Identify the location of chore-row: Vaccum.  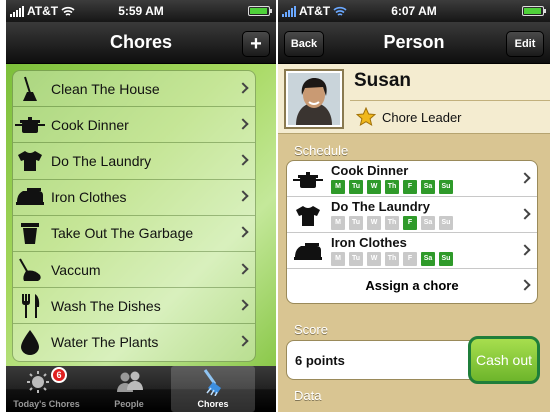
(134, 270).